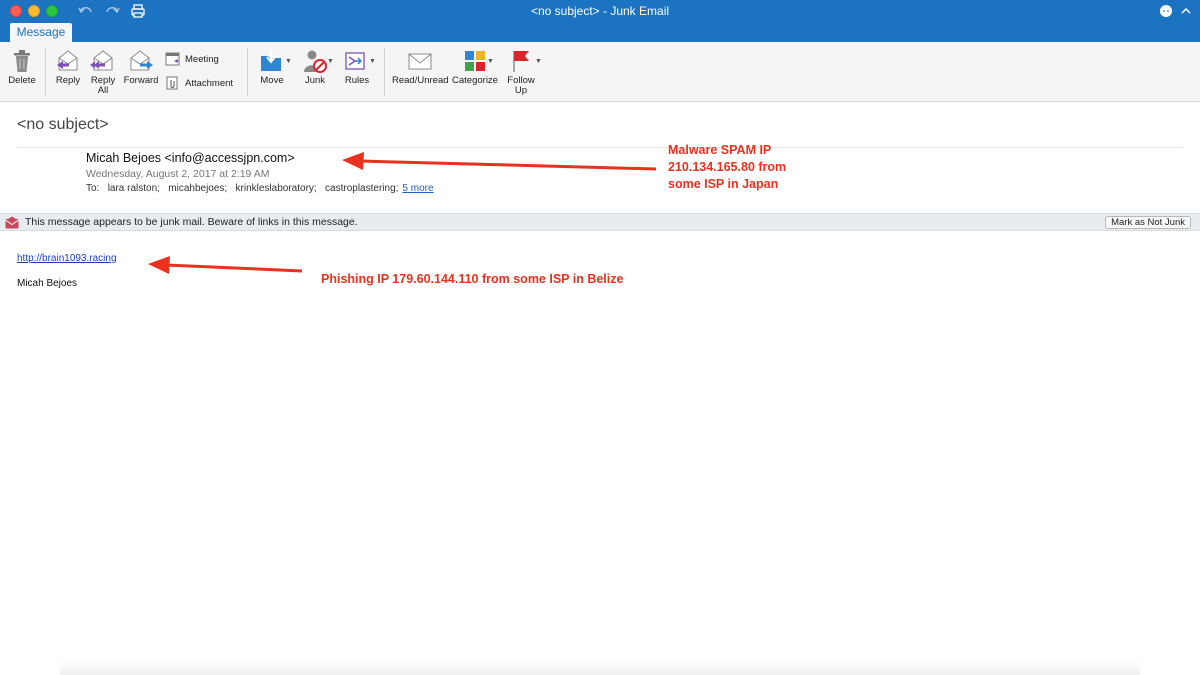  What do you see at coordinates (420, 80) in the screenshot?
I see `read-unread-label: Read/Unread` at bounding box center [420, 80].